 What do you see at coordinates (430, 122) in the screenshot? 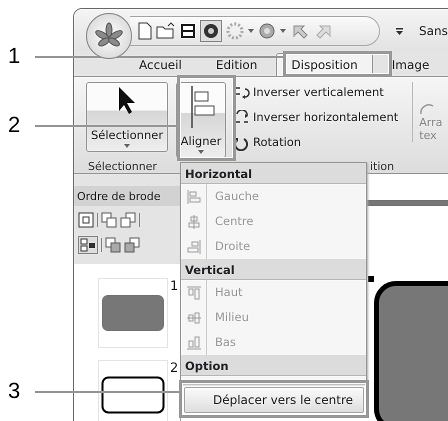
I see `button-label: Arra` at bounding box center [430, 122].